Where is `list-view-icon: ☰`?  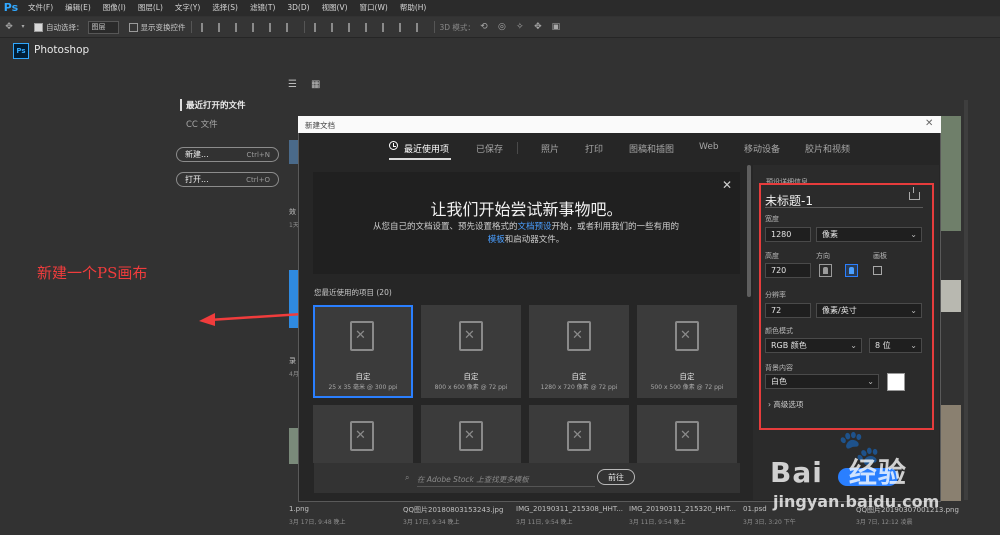 list-view-icon: ☰ is located at coordinates (292, 84).